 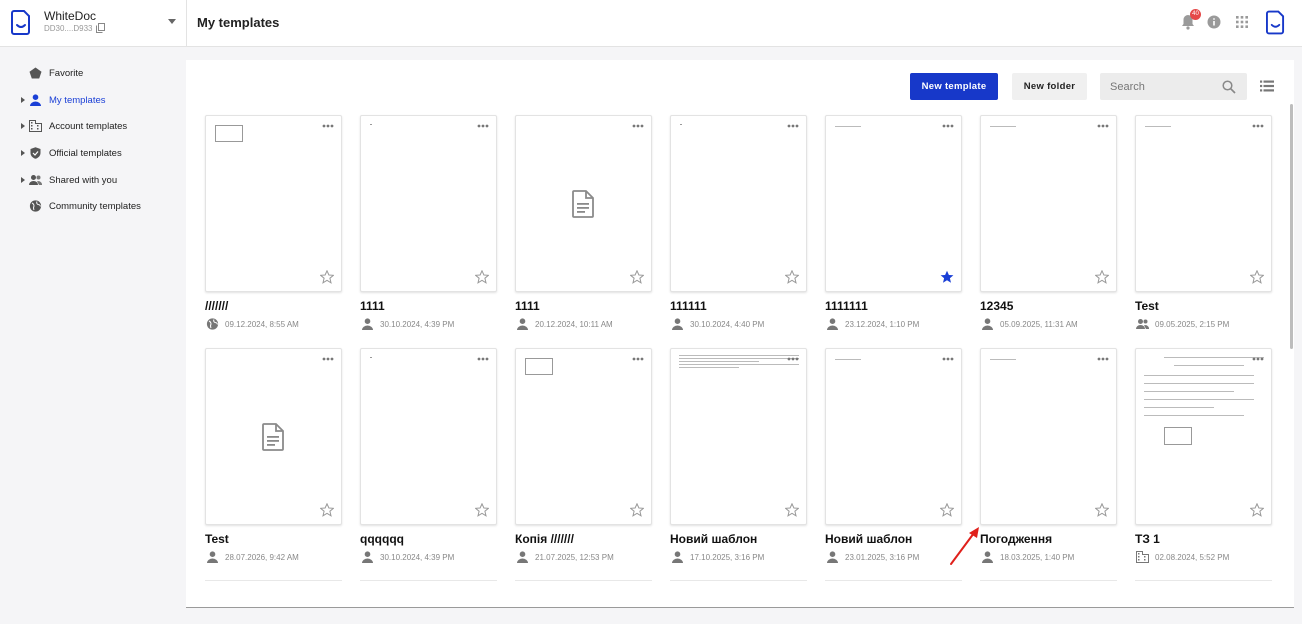 I want to click on template-date: 23.01.2025, 3:16 PM, so click(x=882, y=557).